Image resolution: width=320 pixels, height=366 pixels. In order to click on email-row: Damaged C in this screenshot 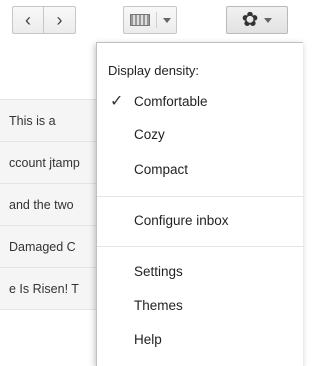, I will do `click(55, 247)`.